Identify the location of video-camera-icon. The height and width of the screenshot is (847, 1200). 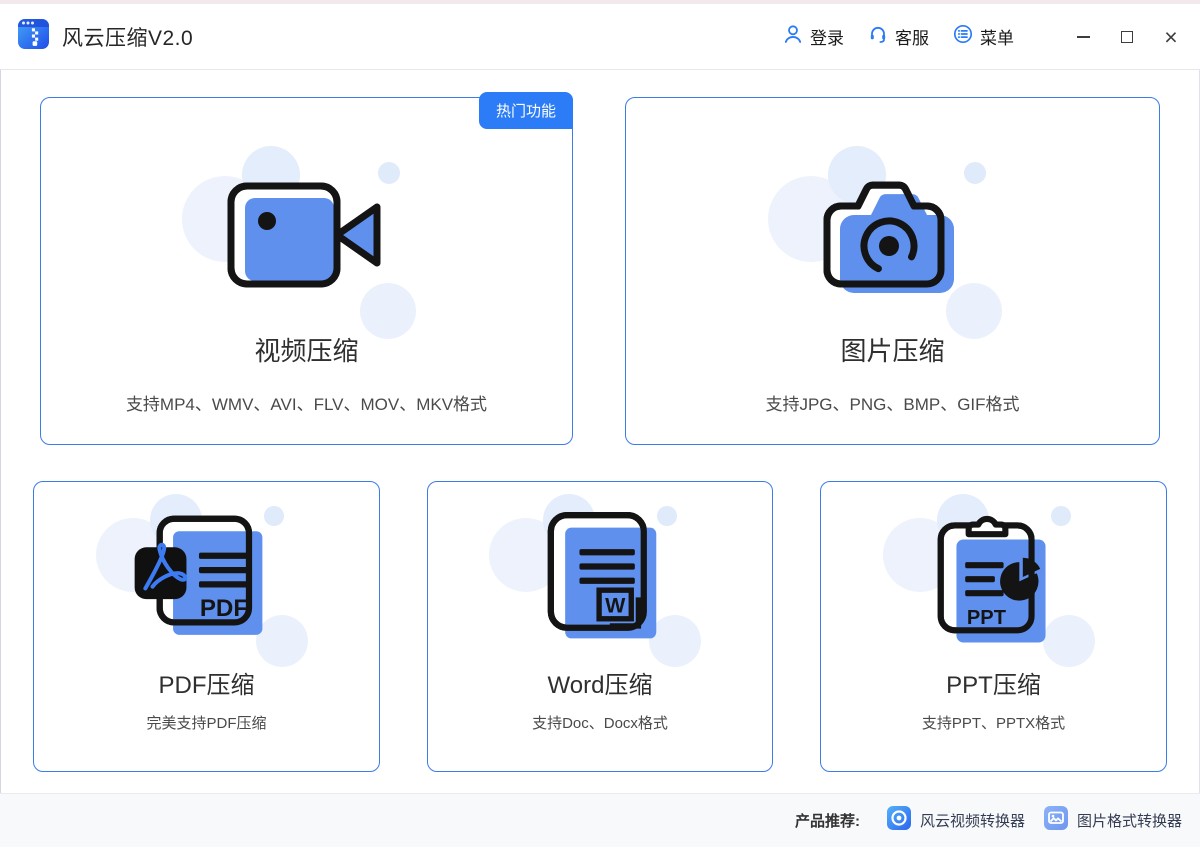
(304, 235).